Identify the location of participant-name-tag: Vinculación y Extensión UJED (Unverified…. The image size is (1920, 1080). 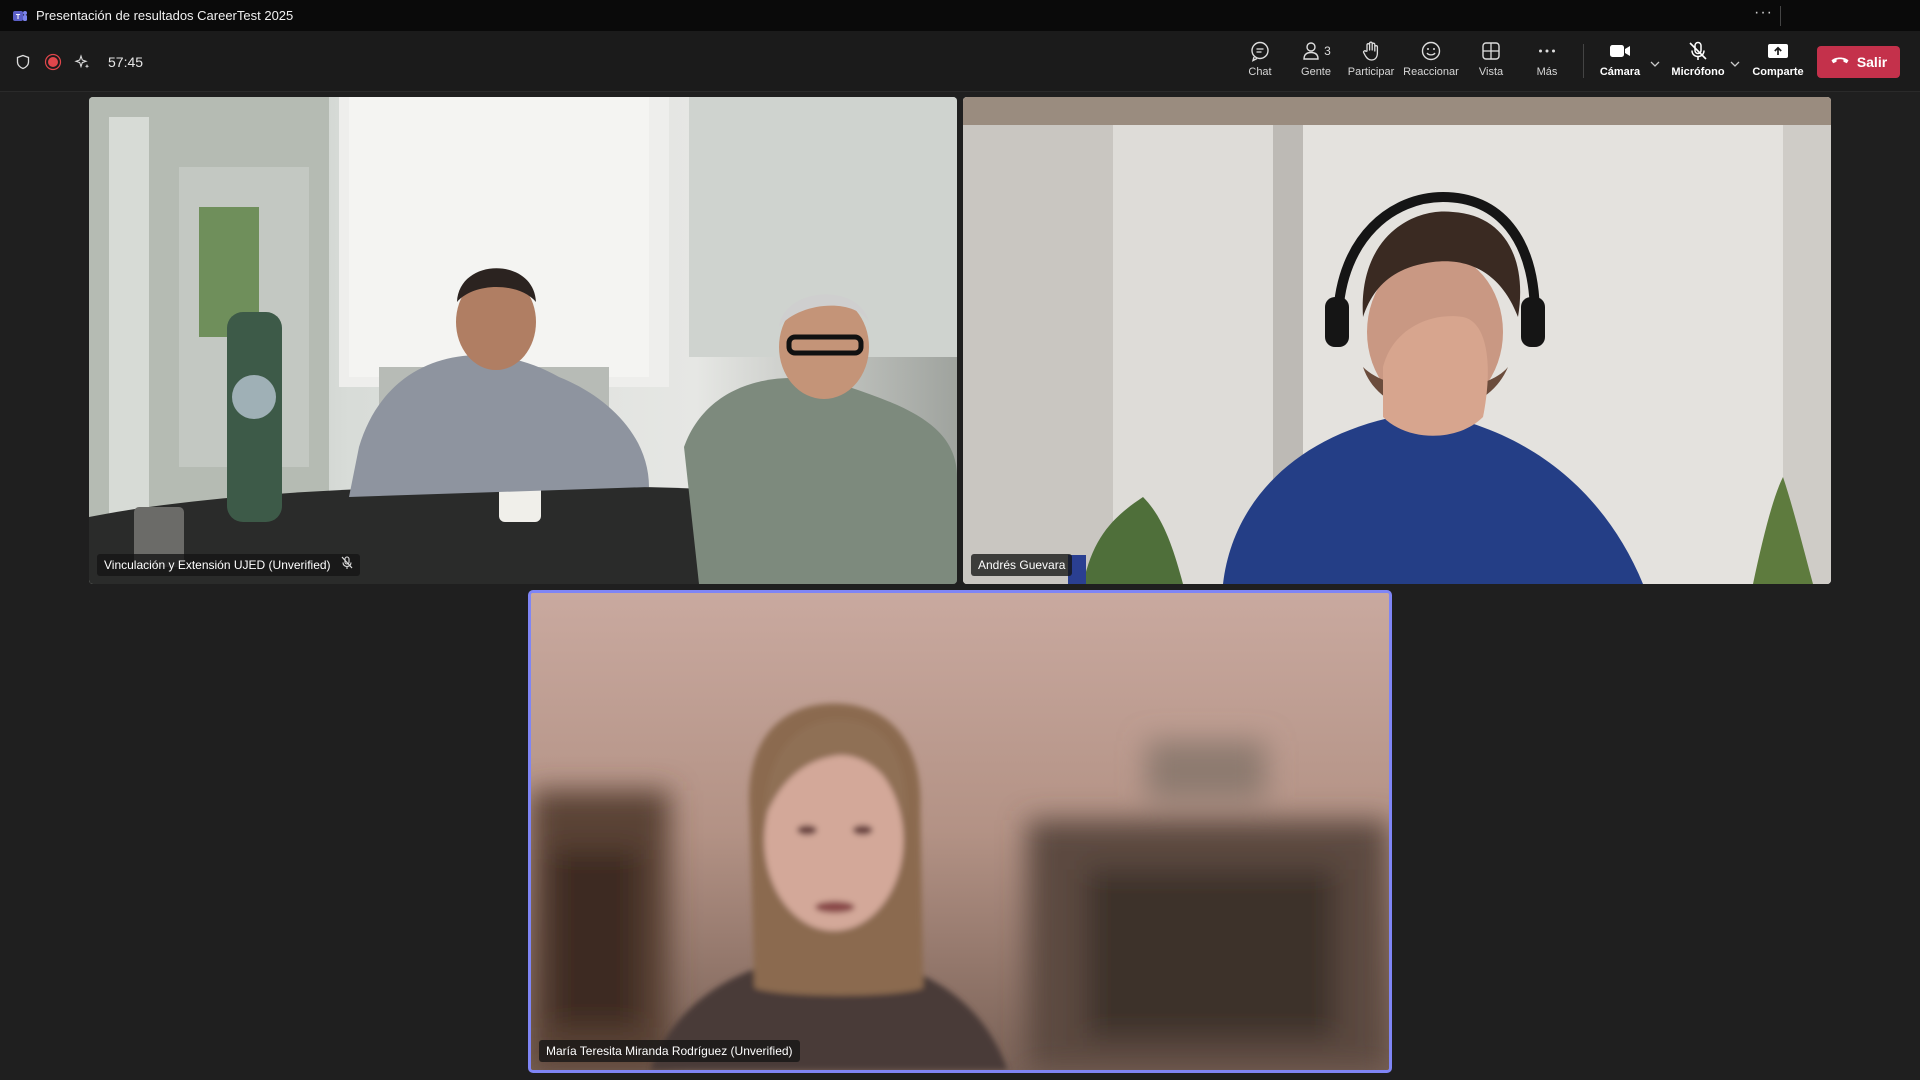
(228, 565).